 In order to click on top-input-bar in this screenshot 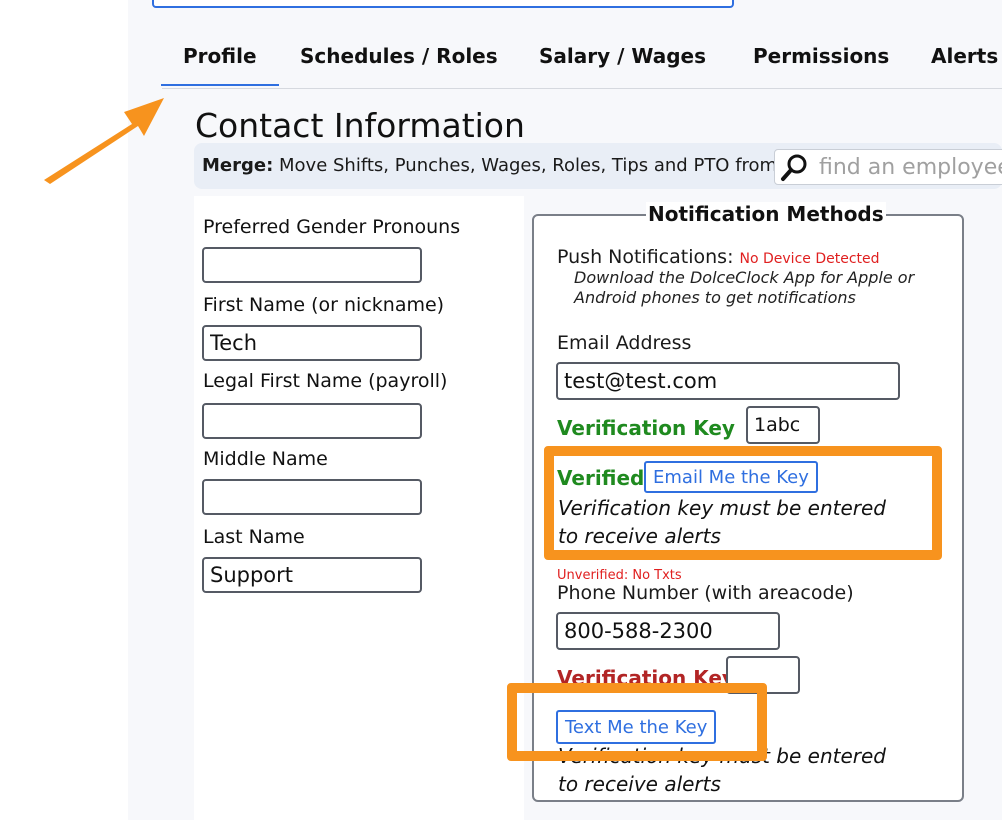, I will do `click(443, 4)`.